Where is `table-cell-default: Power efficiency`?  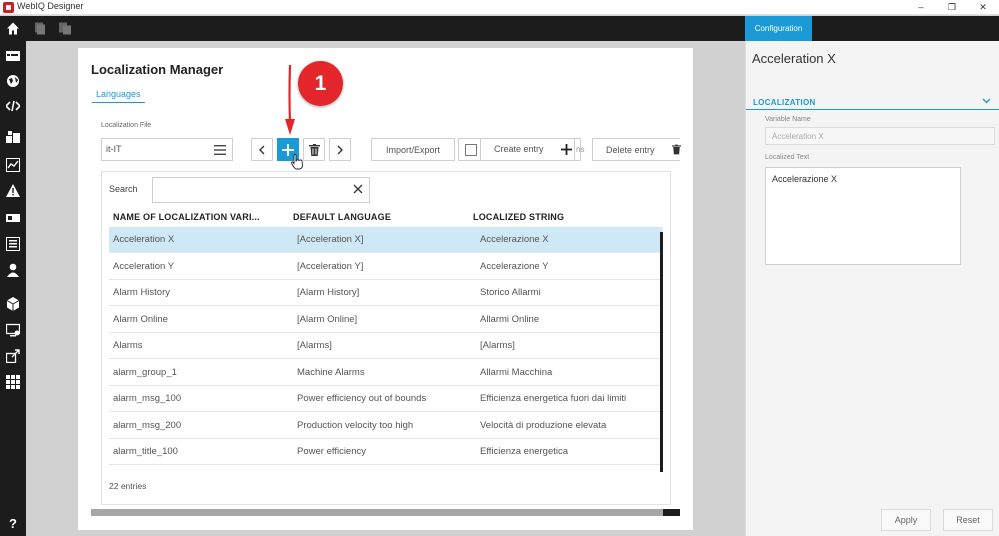
table-cell-default: Power efficiency is located at coordinates (331, 451).